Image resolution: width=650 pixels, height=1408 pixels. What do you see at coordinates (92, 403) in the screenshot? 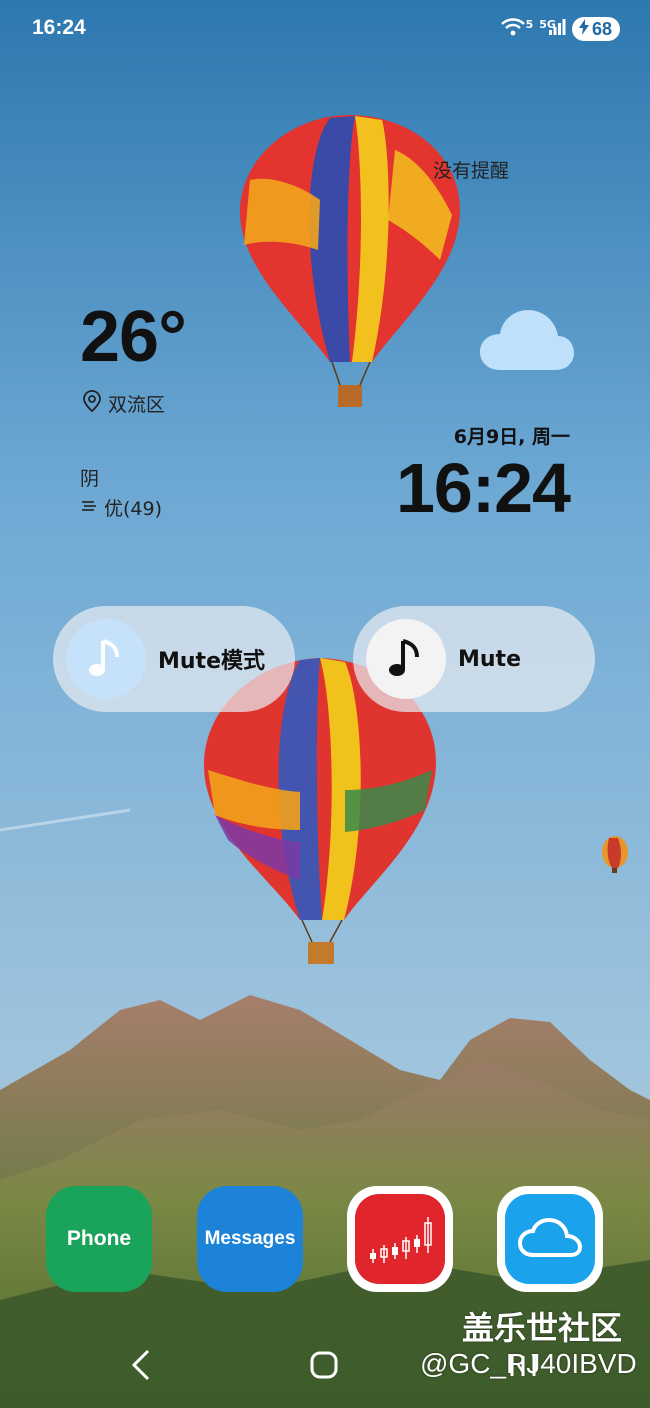
I see `location-pin-icon` at bounding box center [92, 403].